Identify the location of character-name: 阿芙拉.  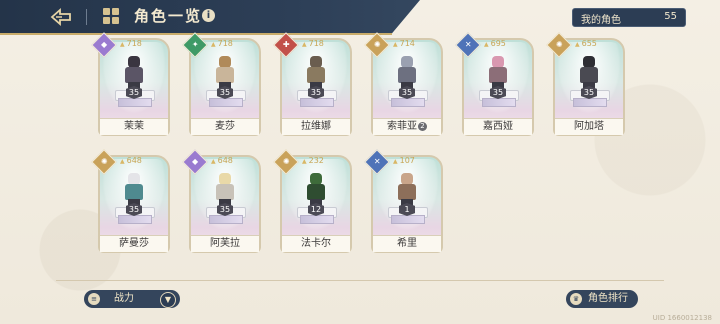
(225, 243).